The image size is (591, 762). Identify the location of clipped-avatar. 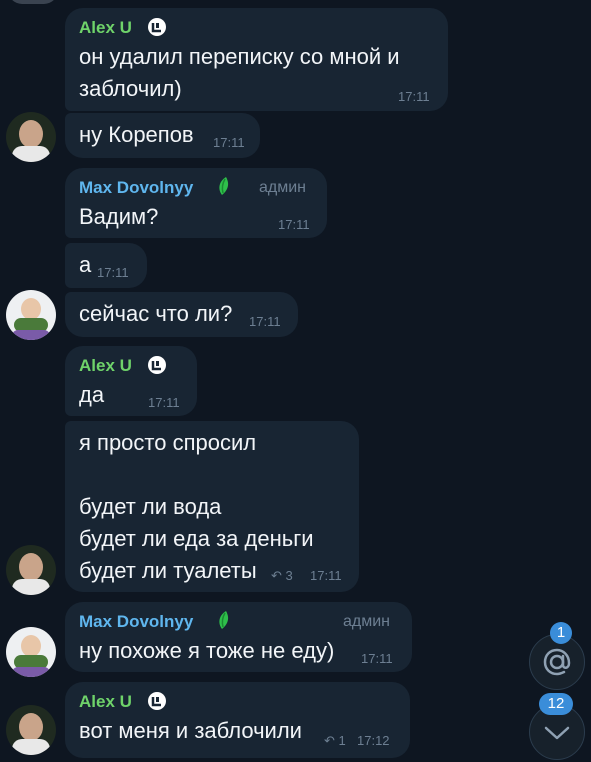
(33, 2).